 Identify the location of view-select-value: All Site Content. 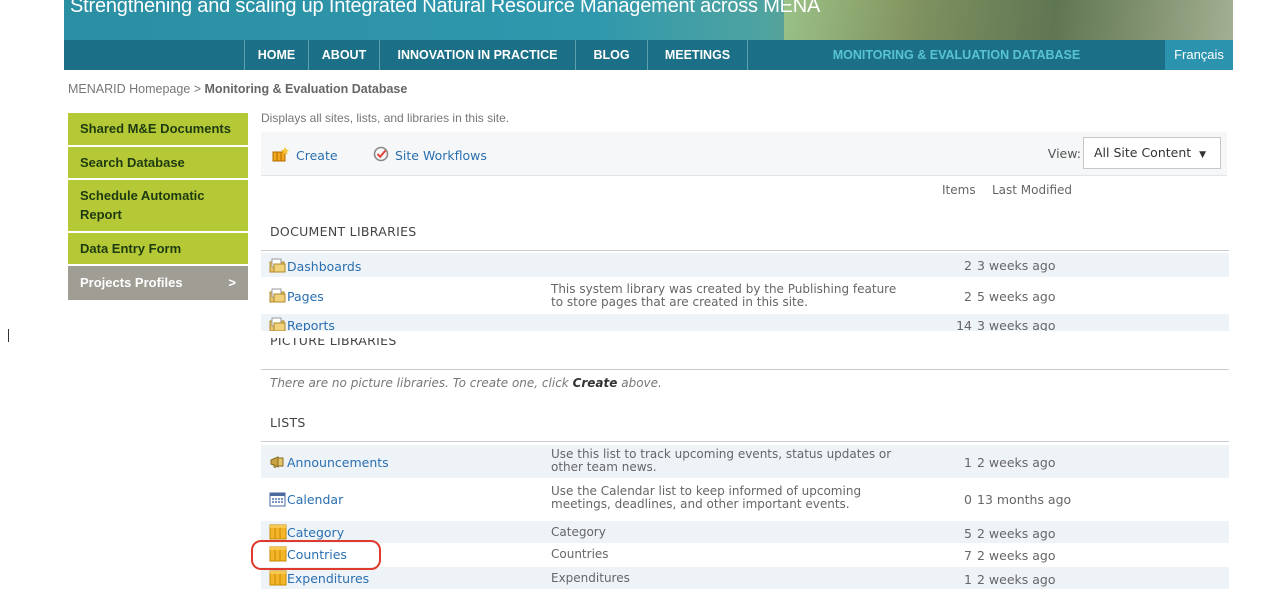
(1143, 152).